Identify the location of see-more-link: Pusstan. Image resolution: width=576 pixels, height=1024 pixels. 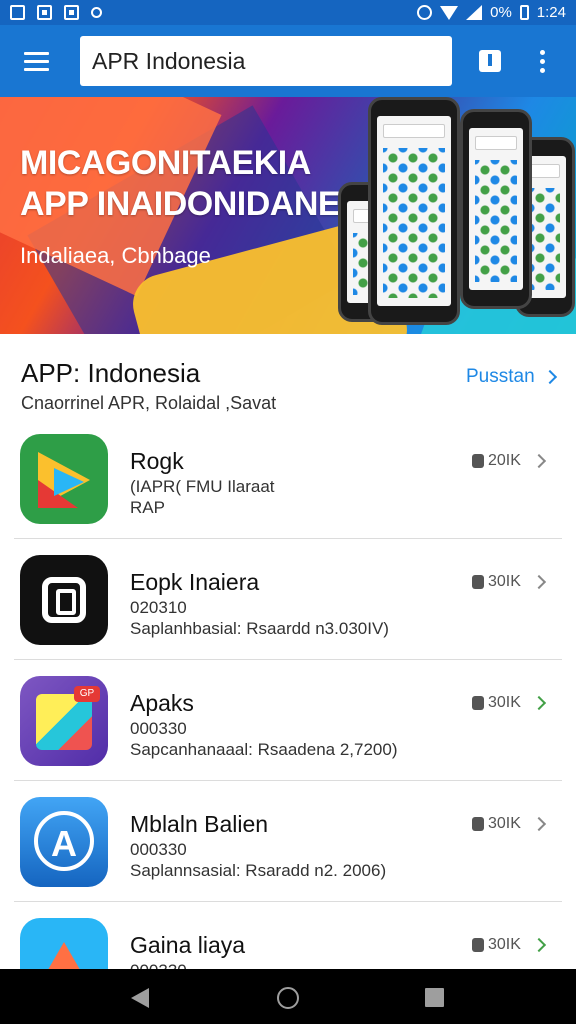
(511, 377).